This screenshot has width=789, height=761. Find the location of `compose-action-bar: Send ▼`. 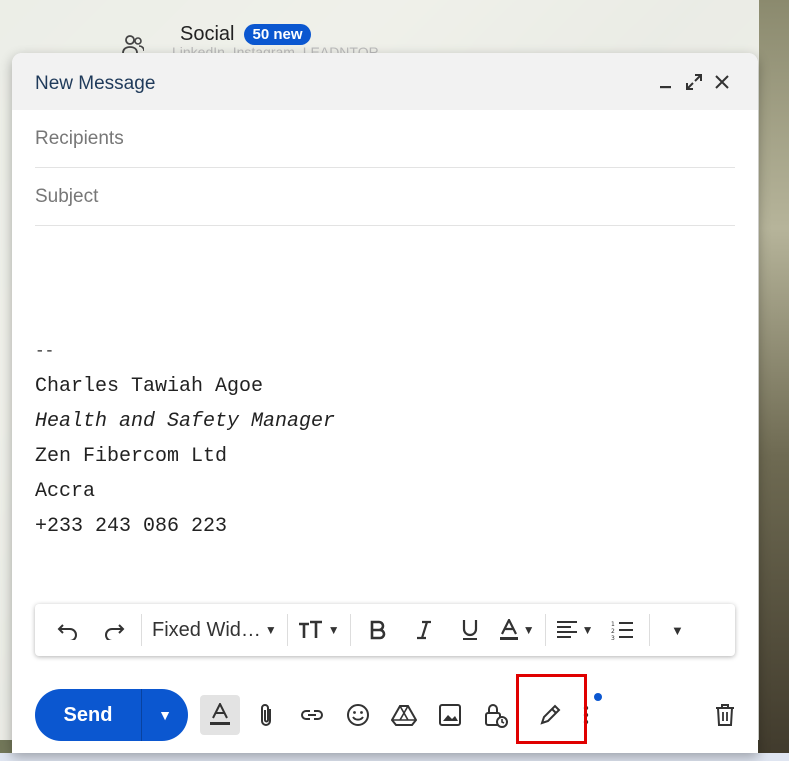

compose-action-bar: Send ▼ is located at coordinates (390, 715).